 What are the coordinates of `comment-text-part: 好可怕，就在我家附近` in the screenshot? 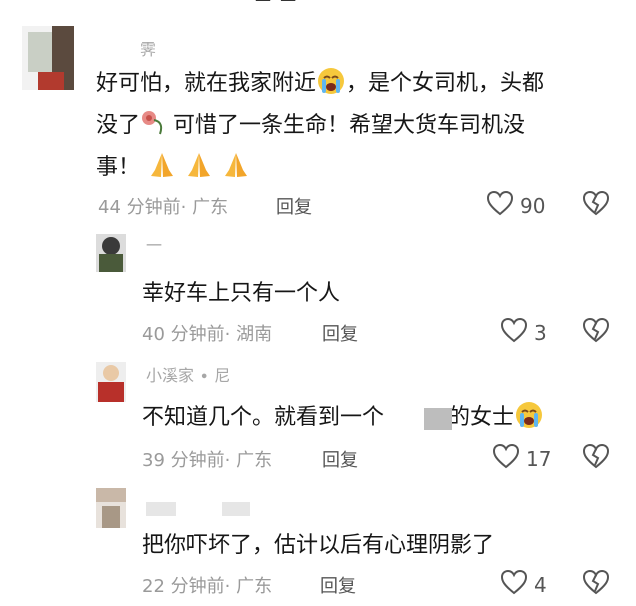 It's located at (206, 83).